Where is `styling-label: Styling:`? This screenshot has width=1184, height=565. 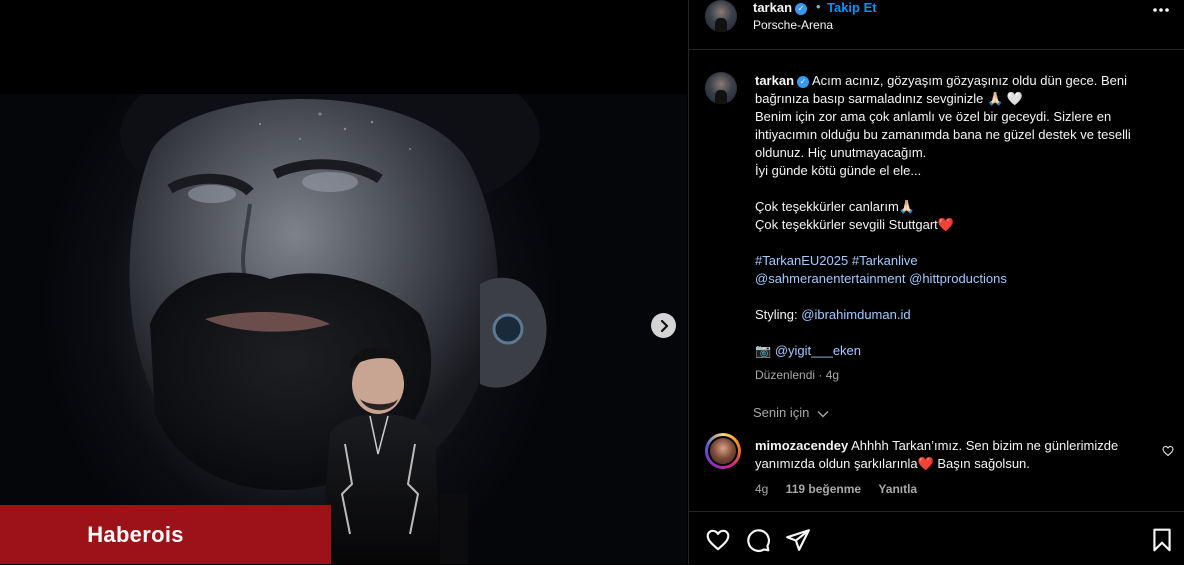
styling-label: Styling: is located at coordinates (776, 314).